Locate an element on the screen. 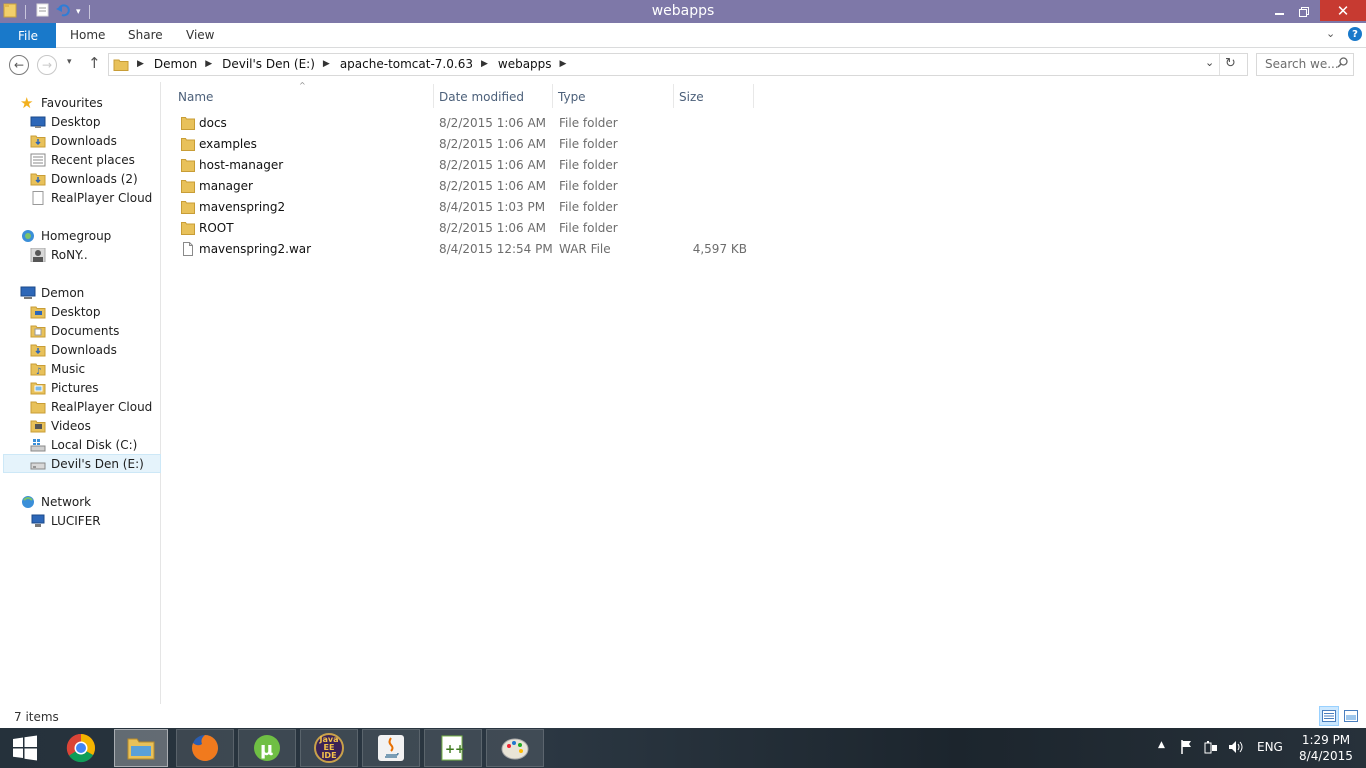 This screenshot has width=1366, height=768. breadcrumb-webapps: webapps is located at coordinates (525, 64).